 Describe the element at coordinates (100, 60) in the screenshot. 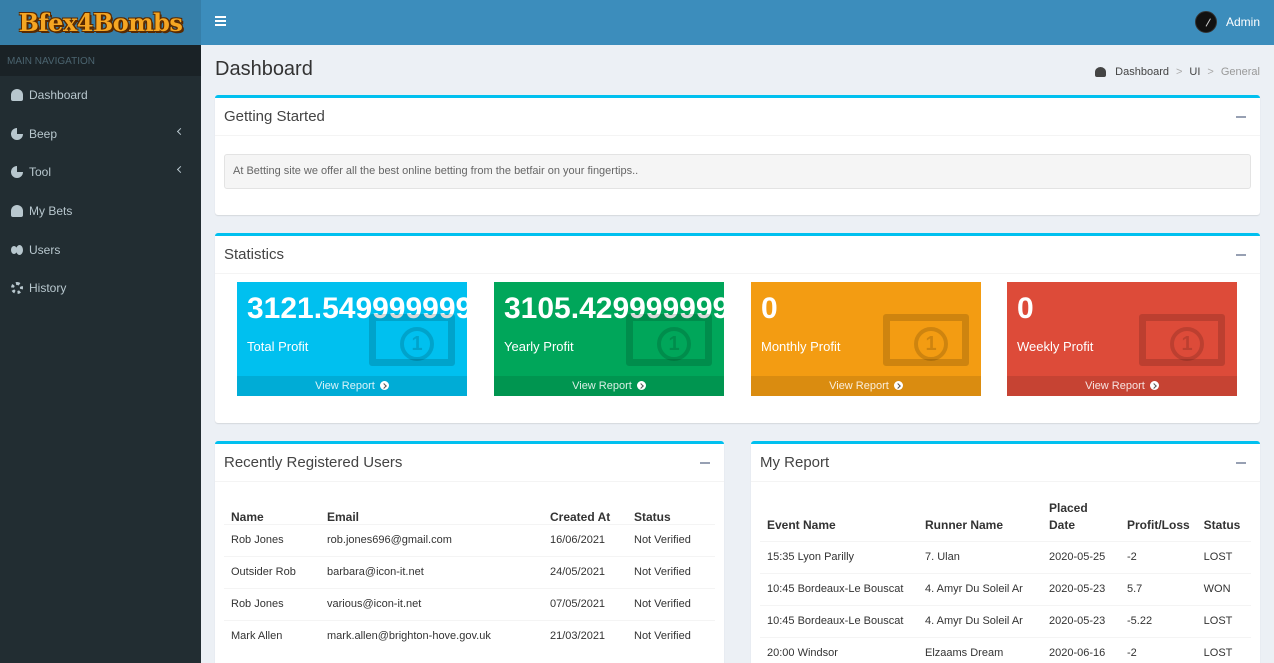

I see `sidebar-header: MAIN NAVIGATION` at that location.